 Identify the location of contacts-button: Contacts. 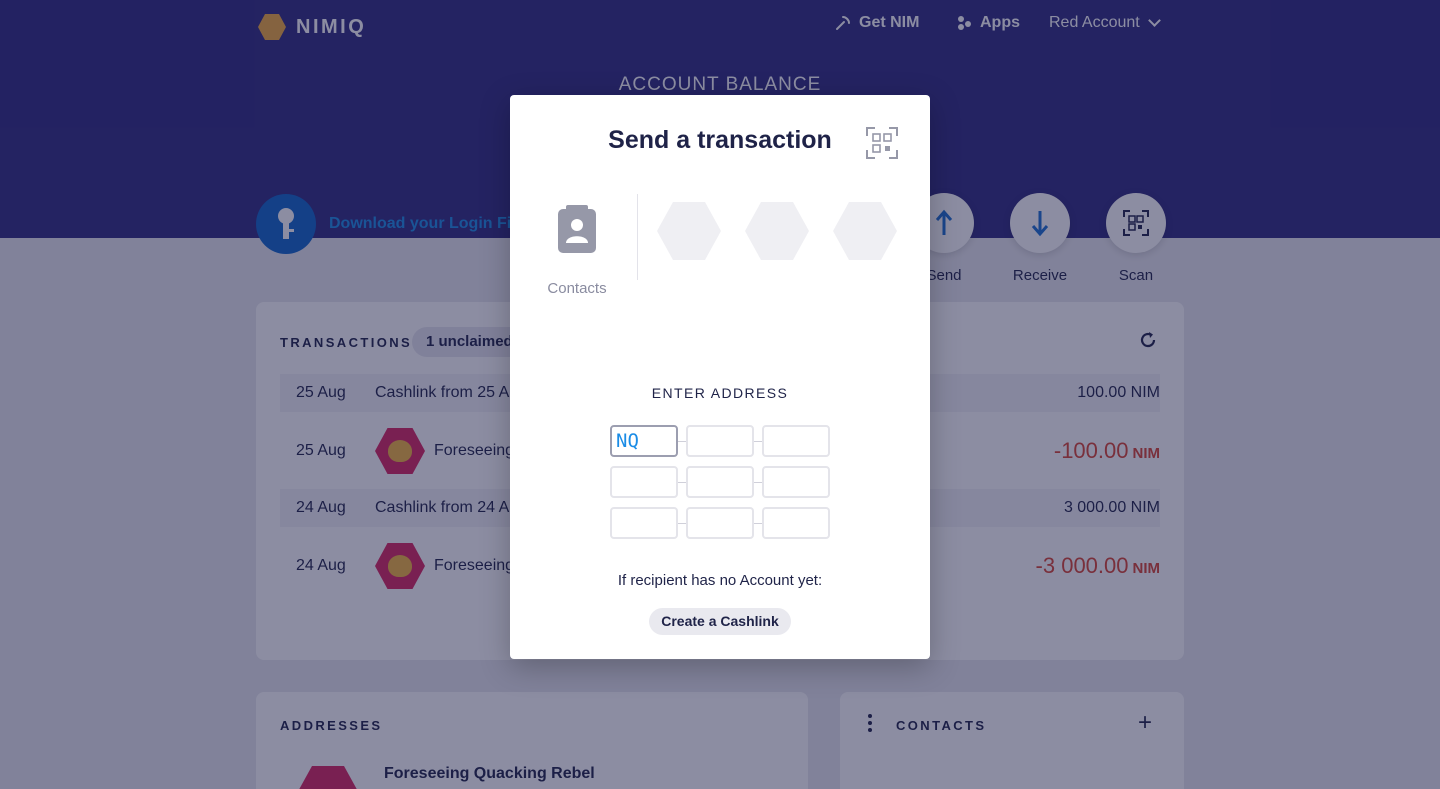
(577, 251).